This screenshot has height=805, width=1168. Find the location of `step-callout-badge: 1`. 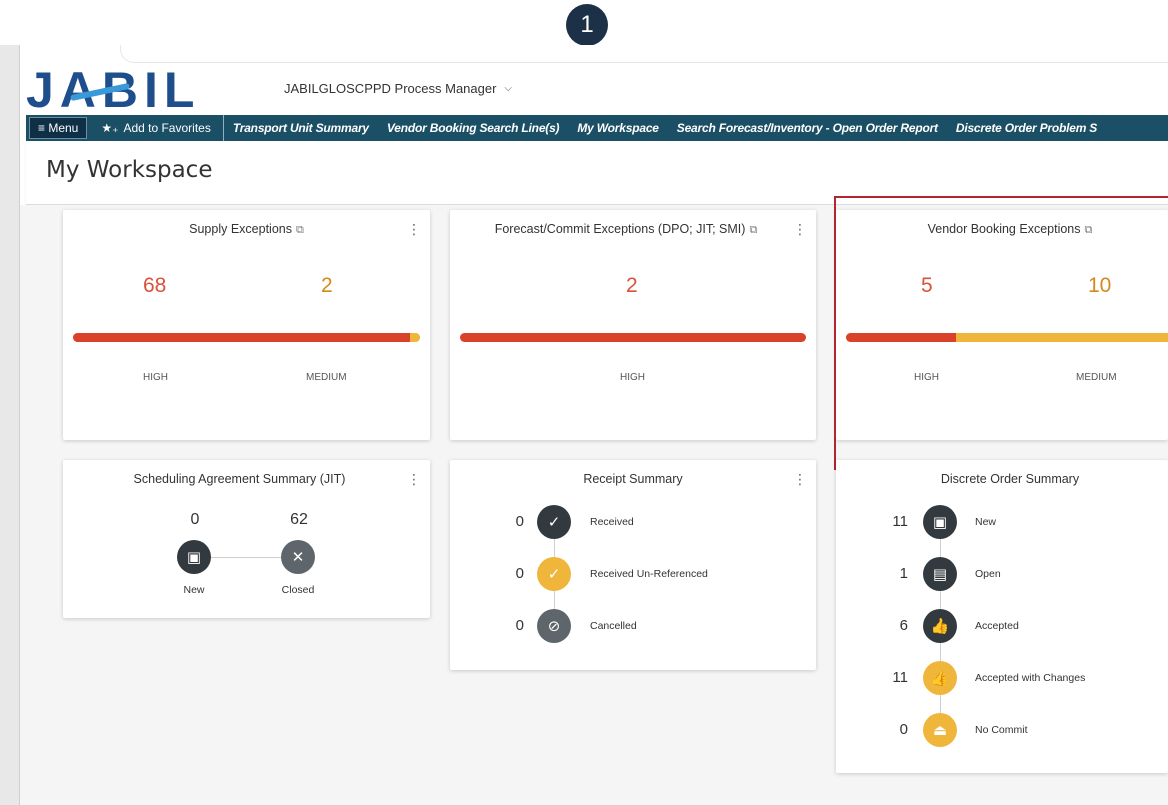

step-callout-badge: 1 is located at coordinates (587, 25).